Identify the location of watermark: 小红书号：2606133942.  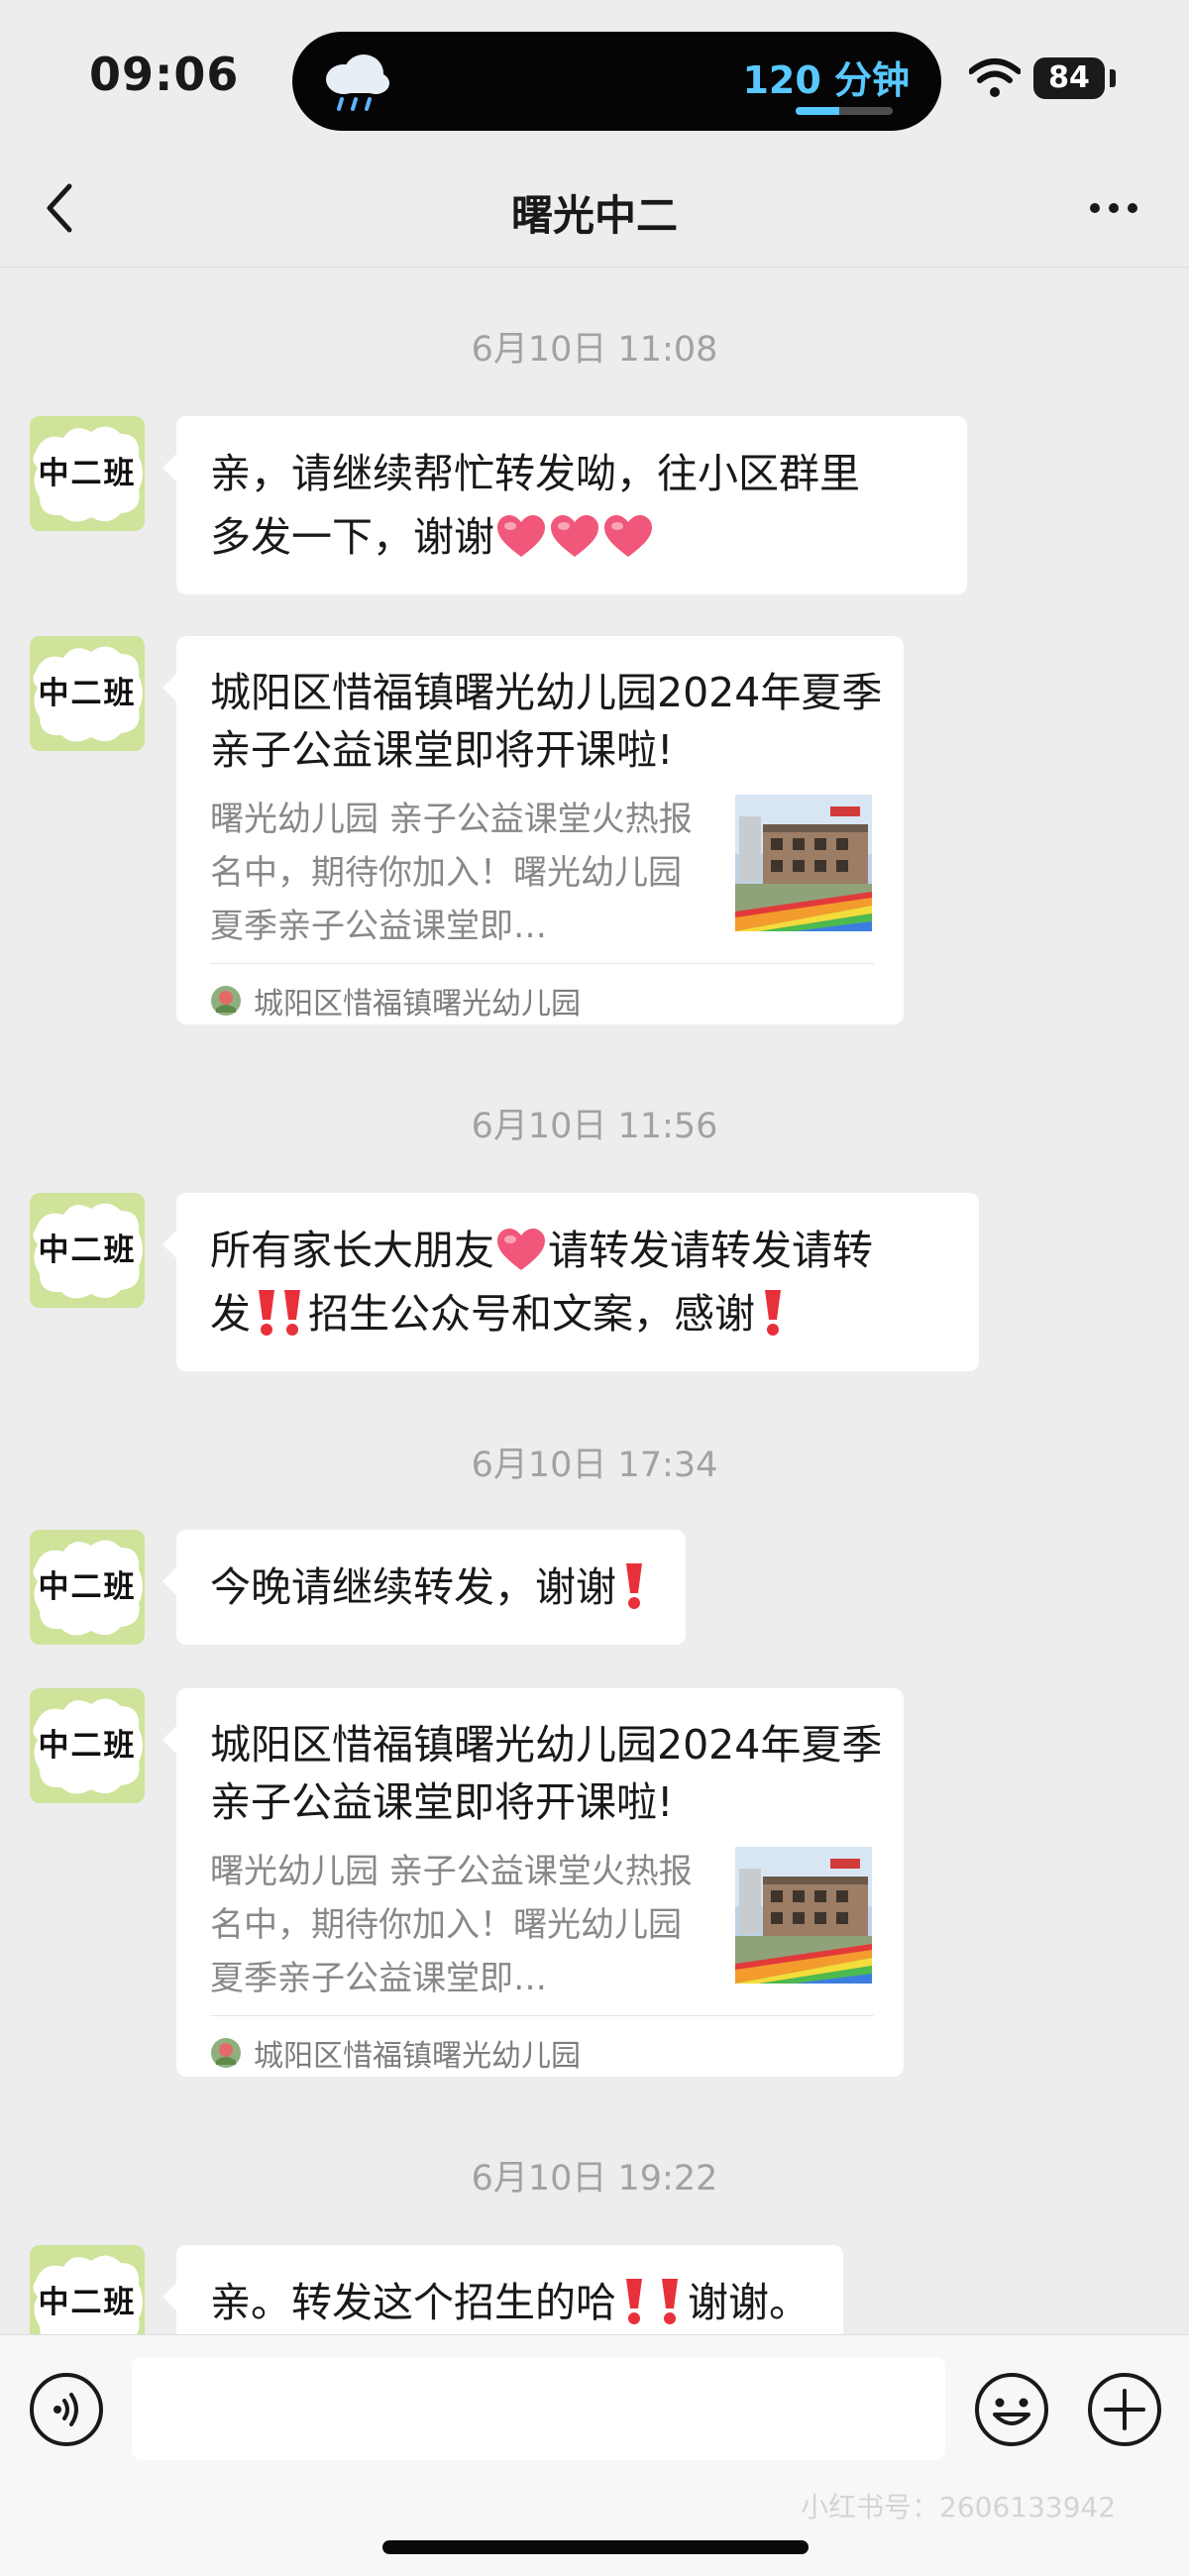
(959, 2507).